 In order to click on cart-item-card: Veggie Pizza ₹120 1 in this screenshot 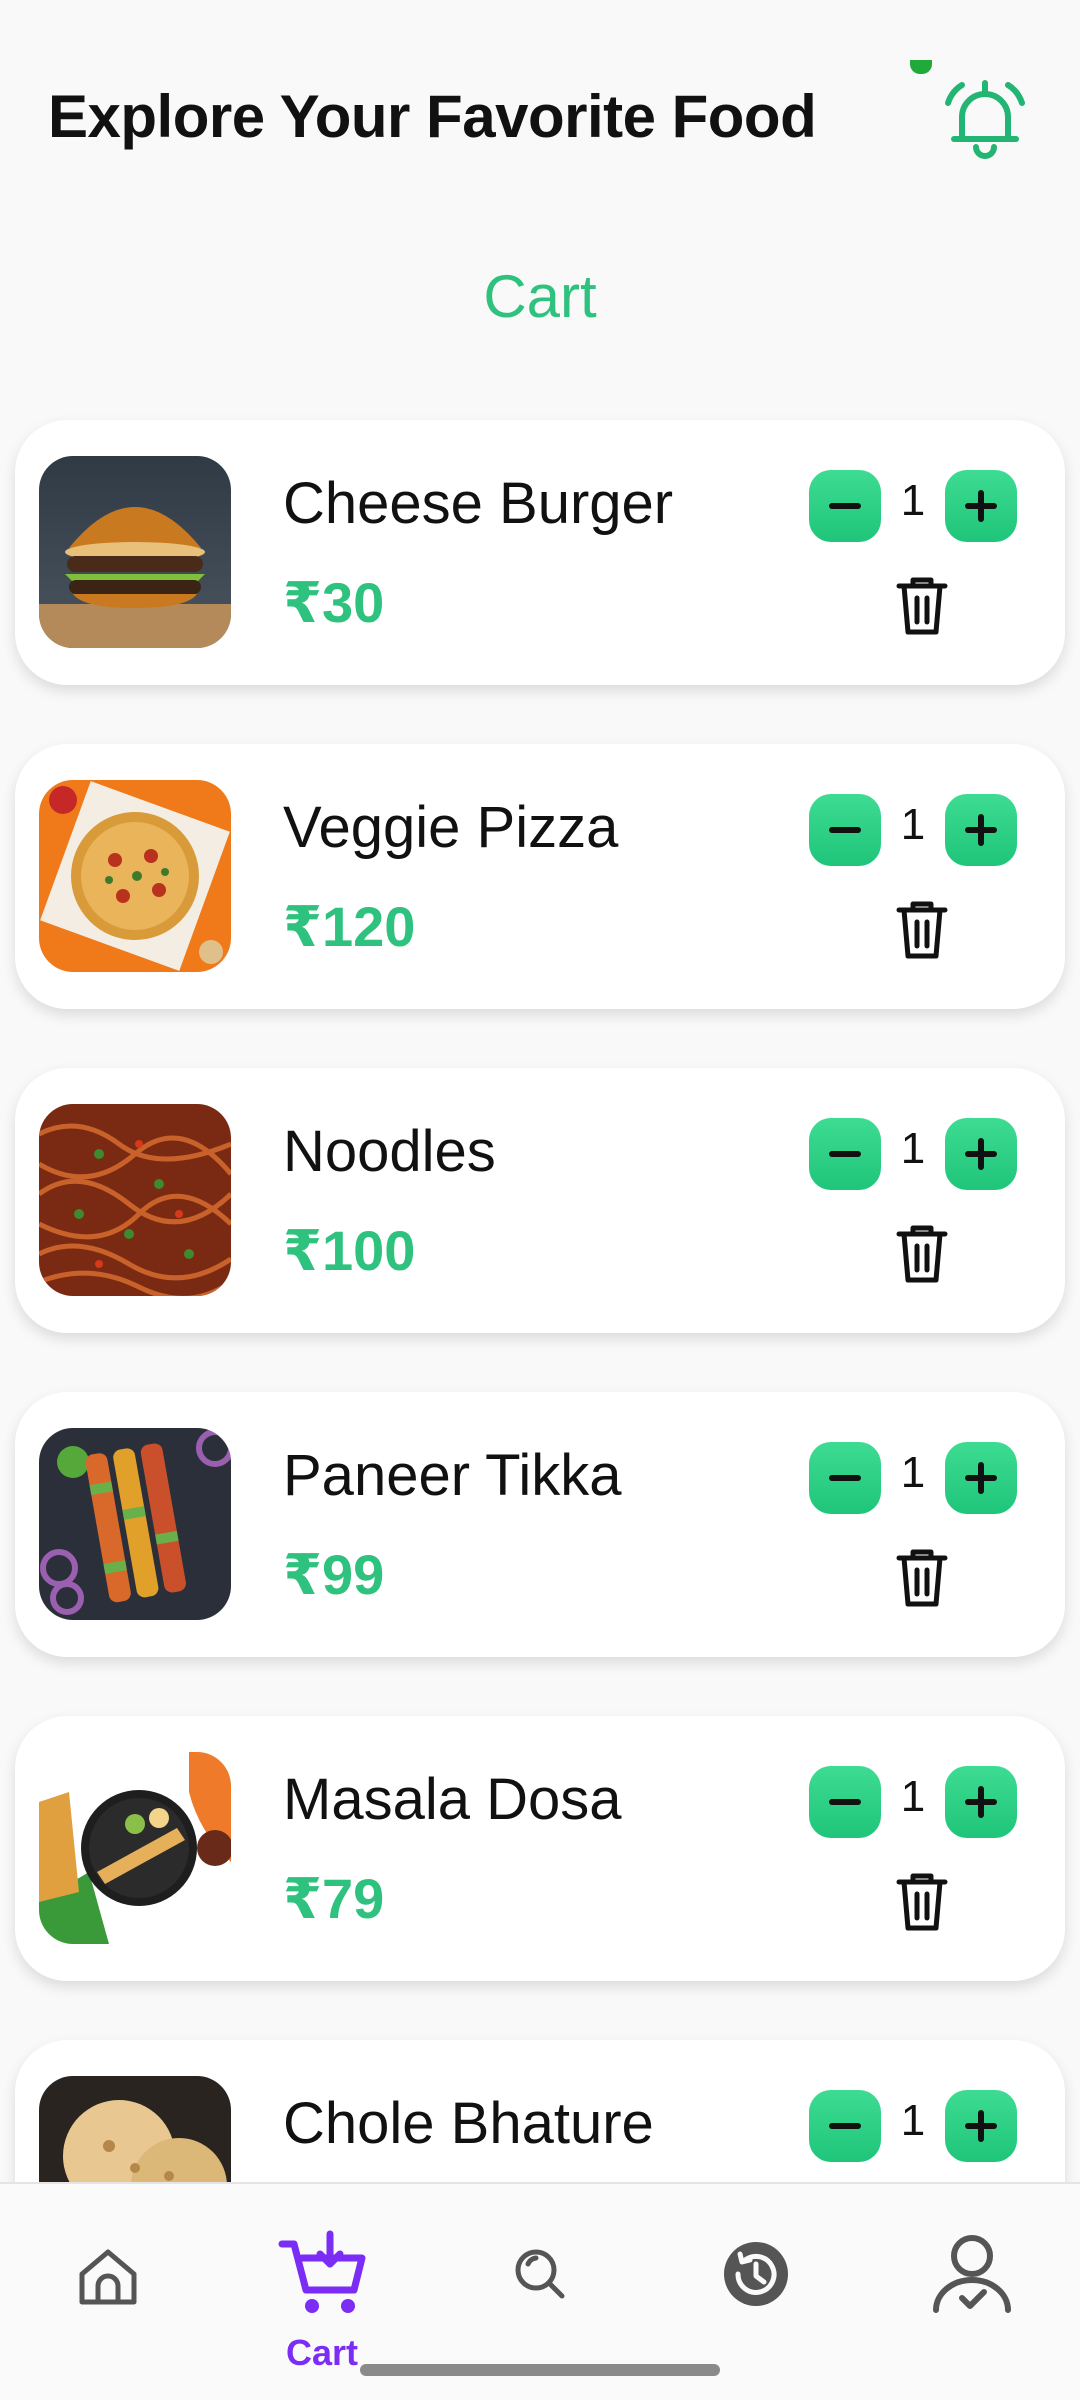, I will do `click(540, 876)`.